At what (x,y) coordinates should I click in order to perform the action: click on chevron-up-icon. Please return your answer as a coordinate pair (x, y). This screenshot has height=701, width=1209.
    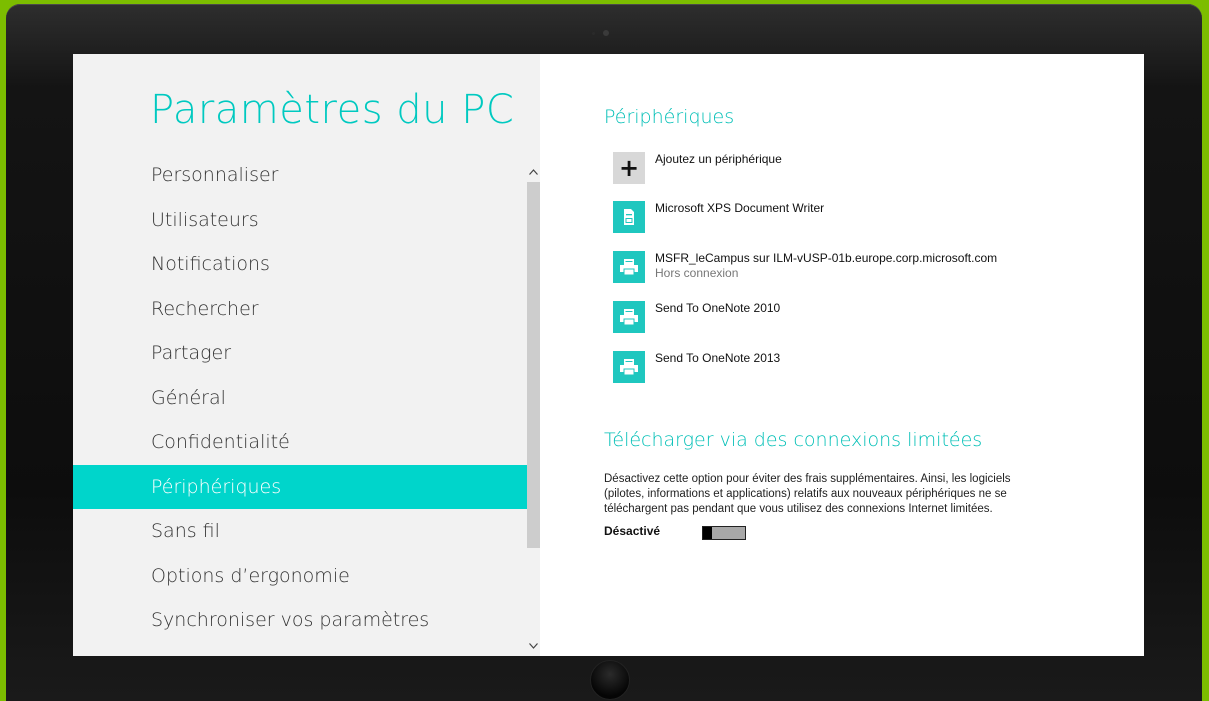
    Looking at the image, I should click on (533, 173).